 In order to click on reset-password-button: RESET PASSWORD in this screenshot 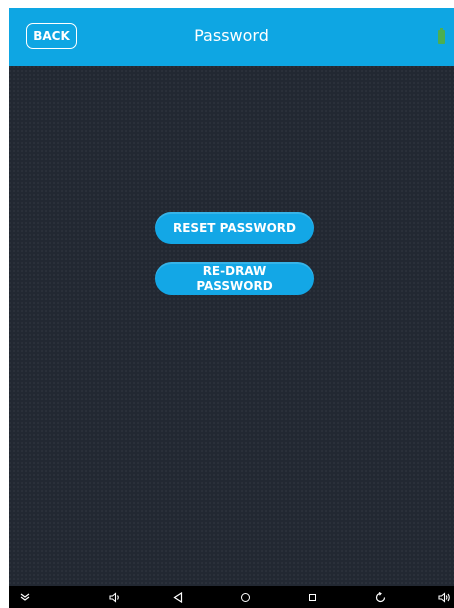, I will do `click(234, 228)`.